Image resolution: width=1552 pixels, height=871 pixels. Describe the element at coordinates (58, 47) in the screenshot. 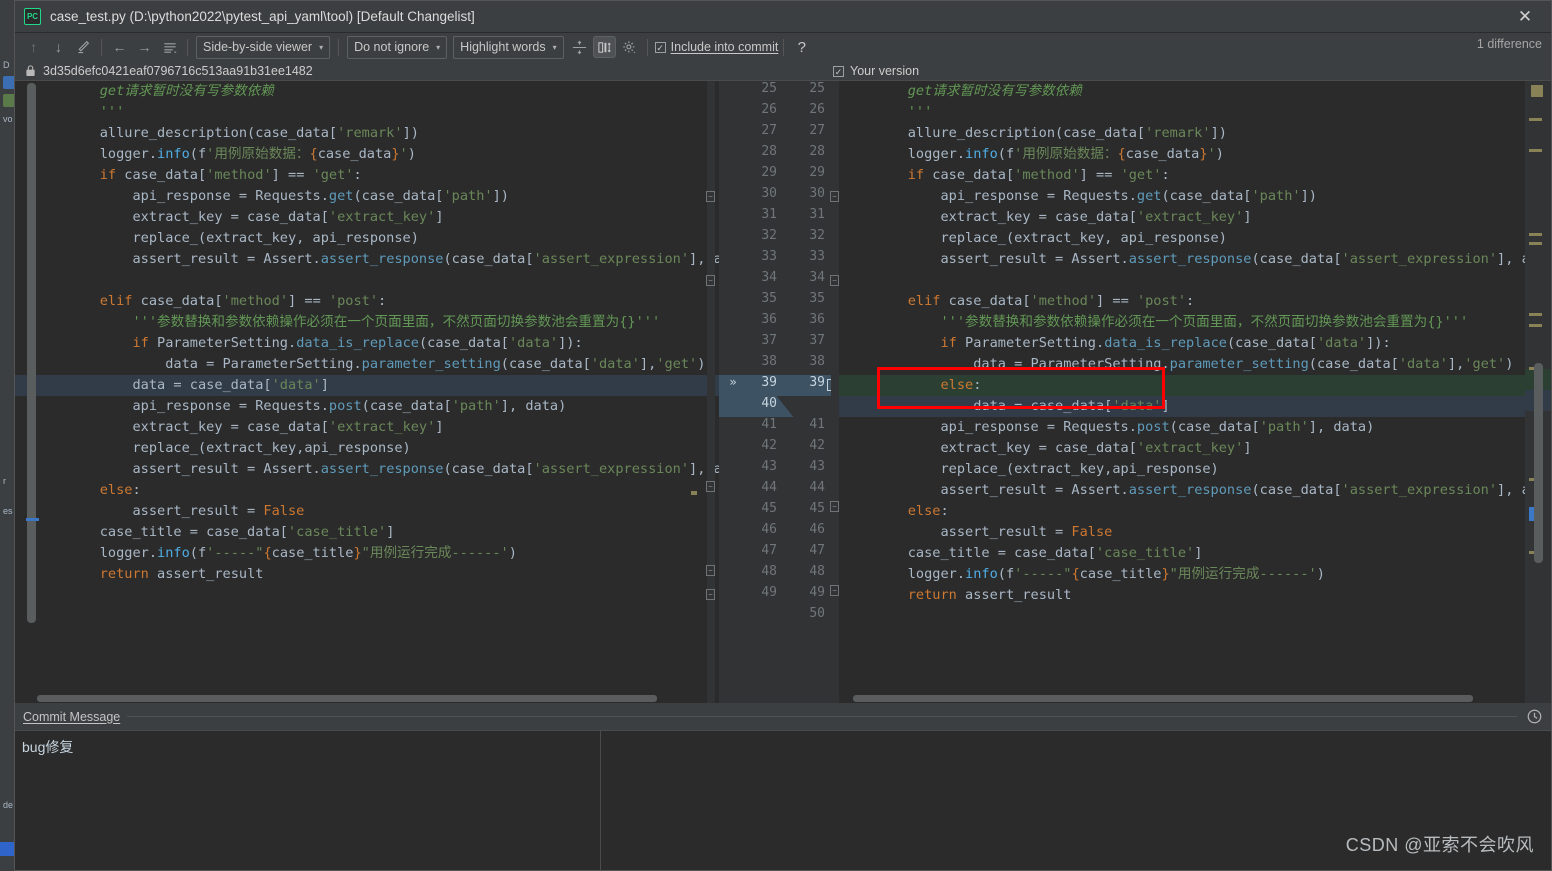

I see `next-difference-icon: ↓` at that location.